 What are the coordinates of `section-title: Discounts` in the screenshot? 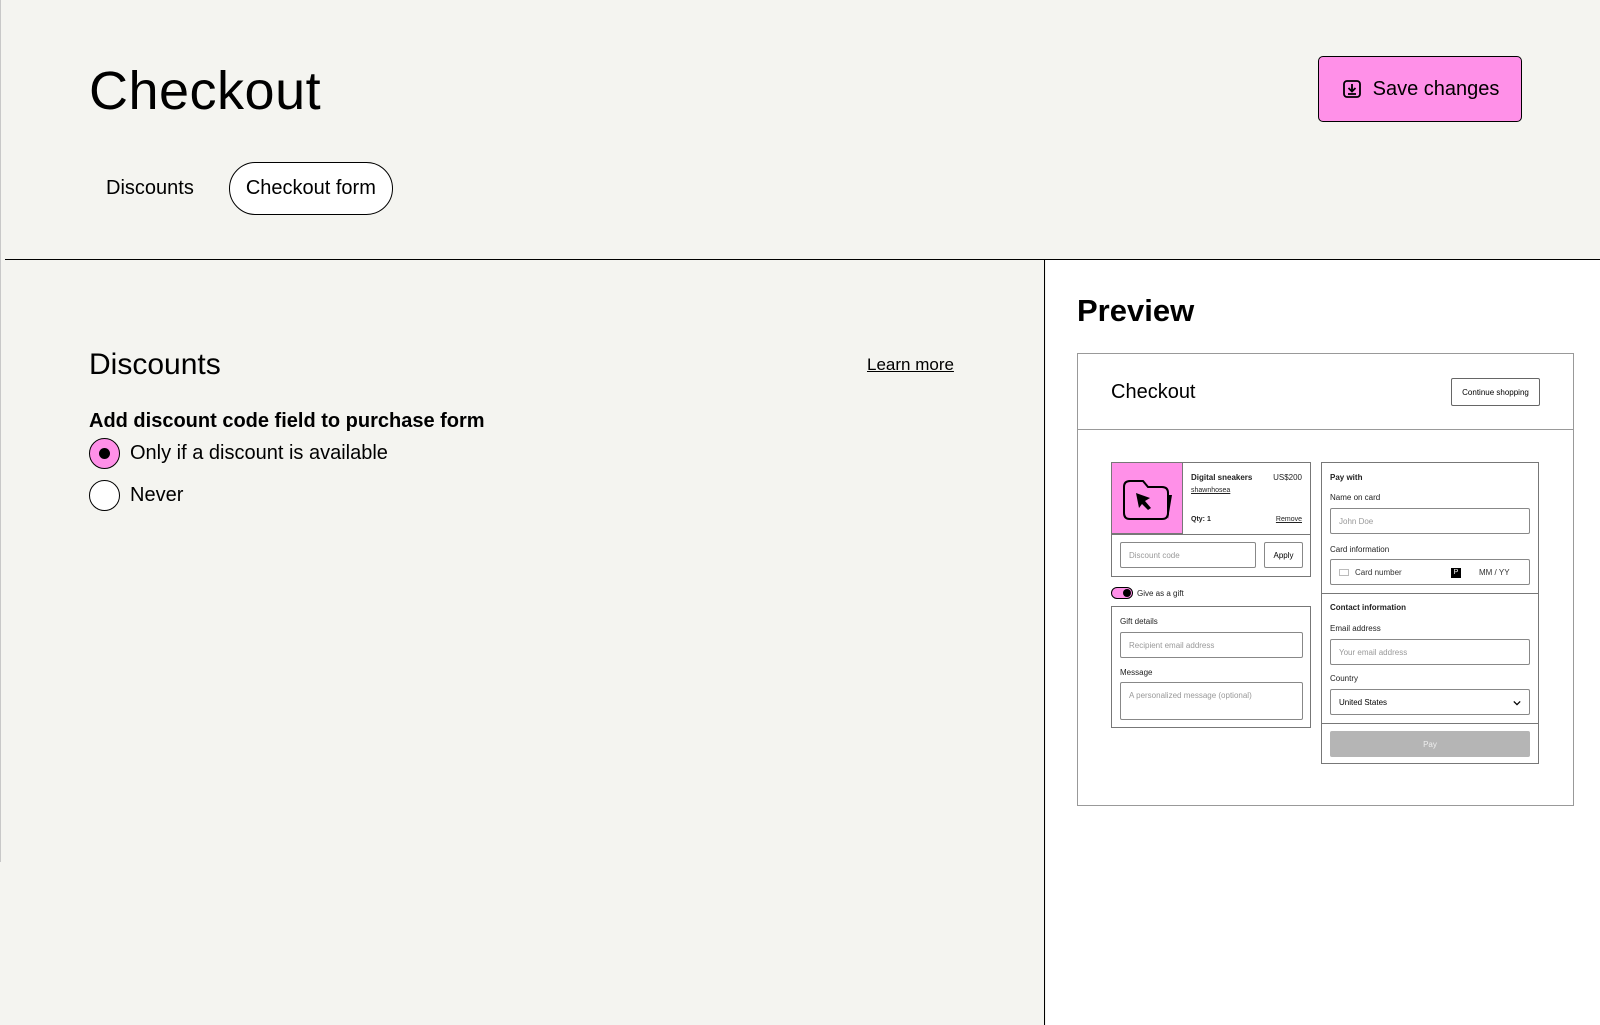 It's located at (155, 364).